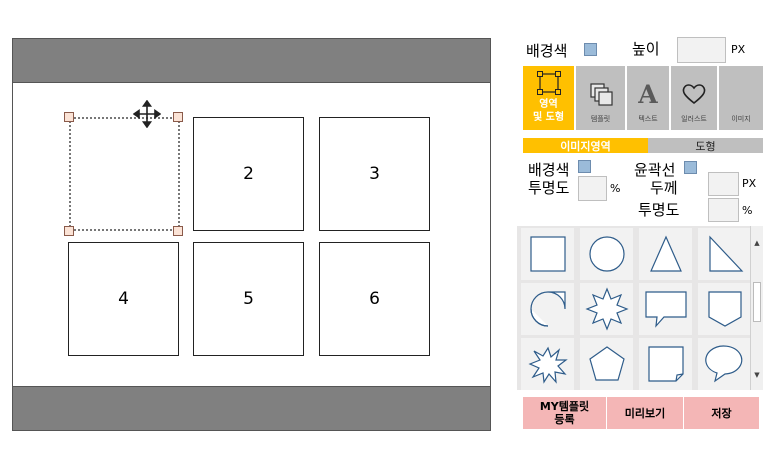  I want to click on shape-gallery-scrollbar: ▲ ▼, so click(756, 308).